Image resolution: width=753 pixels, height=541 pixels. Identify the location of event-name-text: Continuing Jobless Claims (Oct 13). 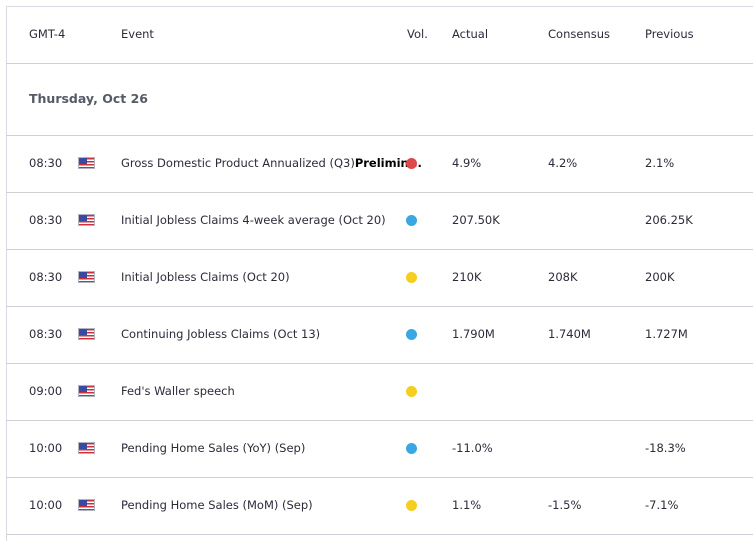
(221, 334).